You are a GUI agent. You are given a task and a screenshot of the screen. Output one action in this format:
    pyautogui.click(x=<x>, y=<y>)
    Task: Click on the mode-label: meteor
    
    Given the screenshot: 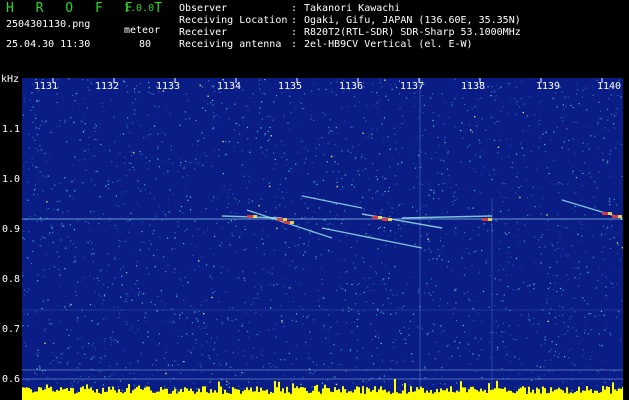 What is the action you would take?
    pyautogui.click(x=142, y=30)
    